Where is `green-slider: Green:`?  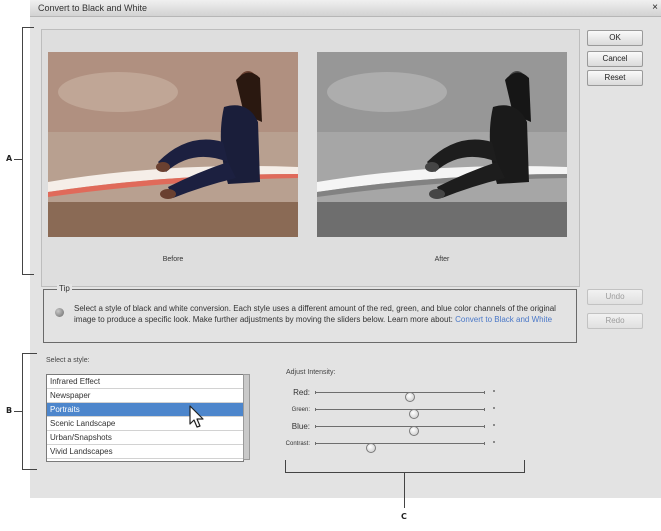
green-slider: Green: is located at coordinates (375, 411).